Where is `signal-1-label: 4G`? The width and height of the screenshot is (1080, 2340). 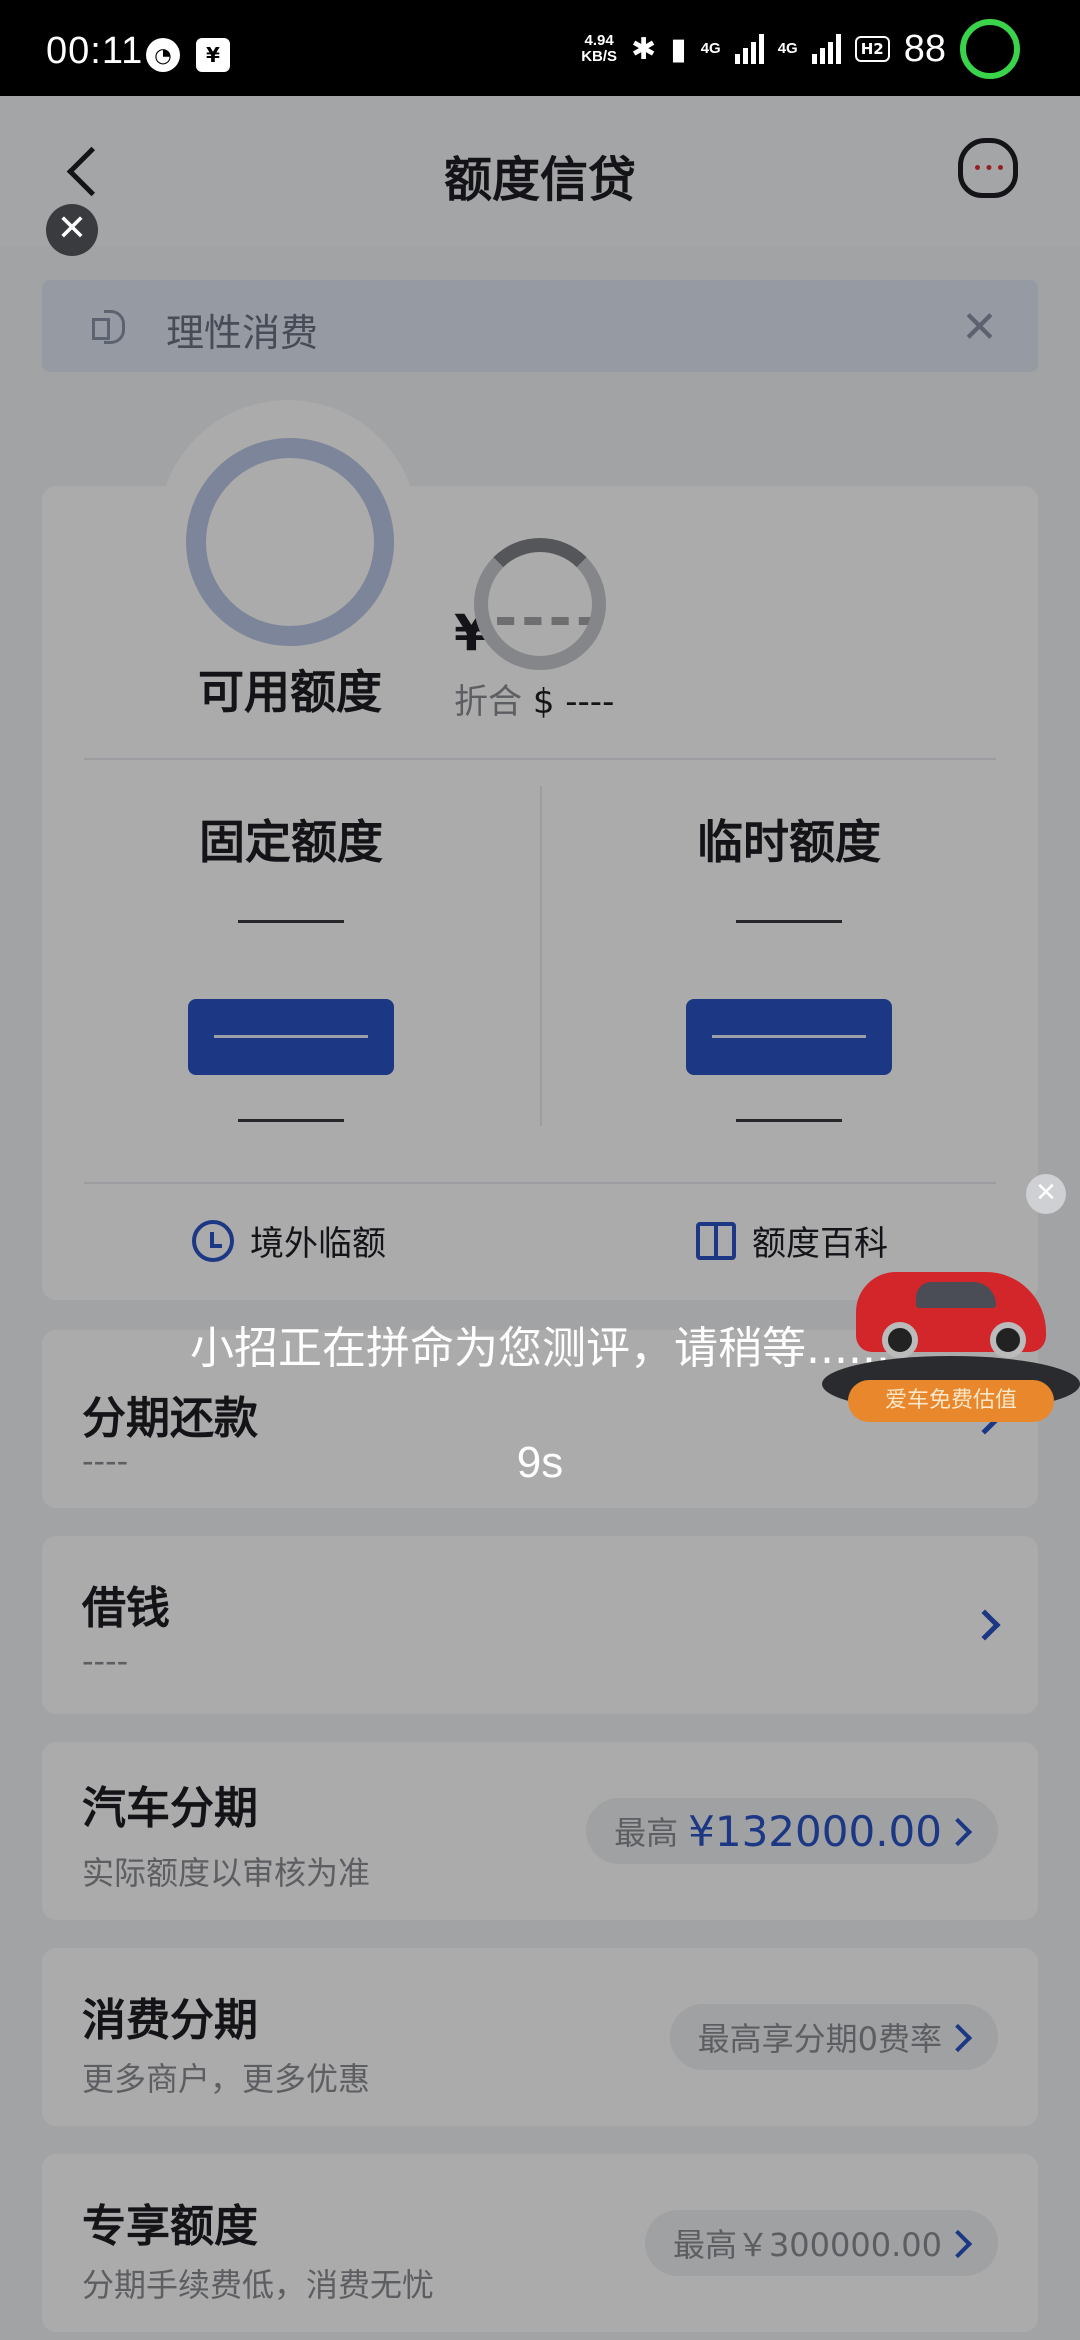
signal-1-label: 4G is located at coordinates (710, 48).